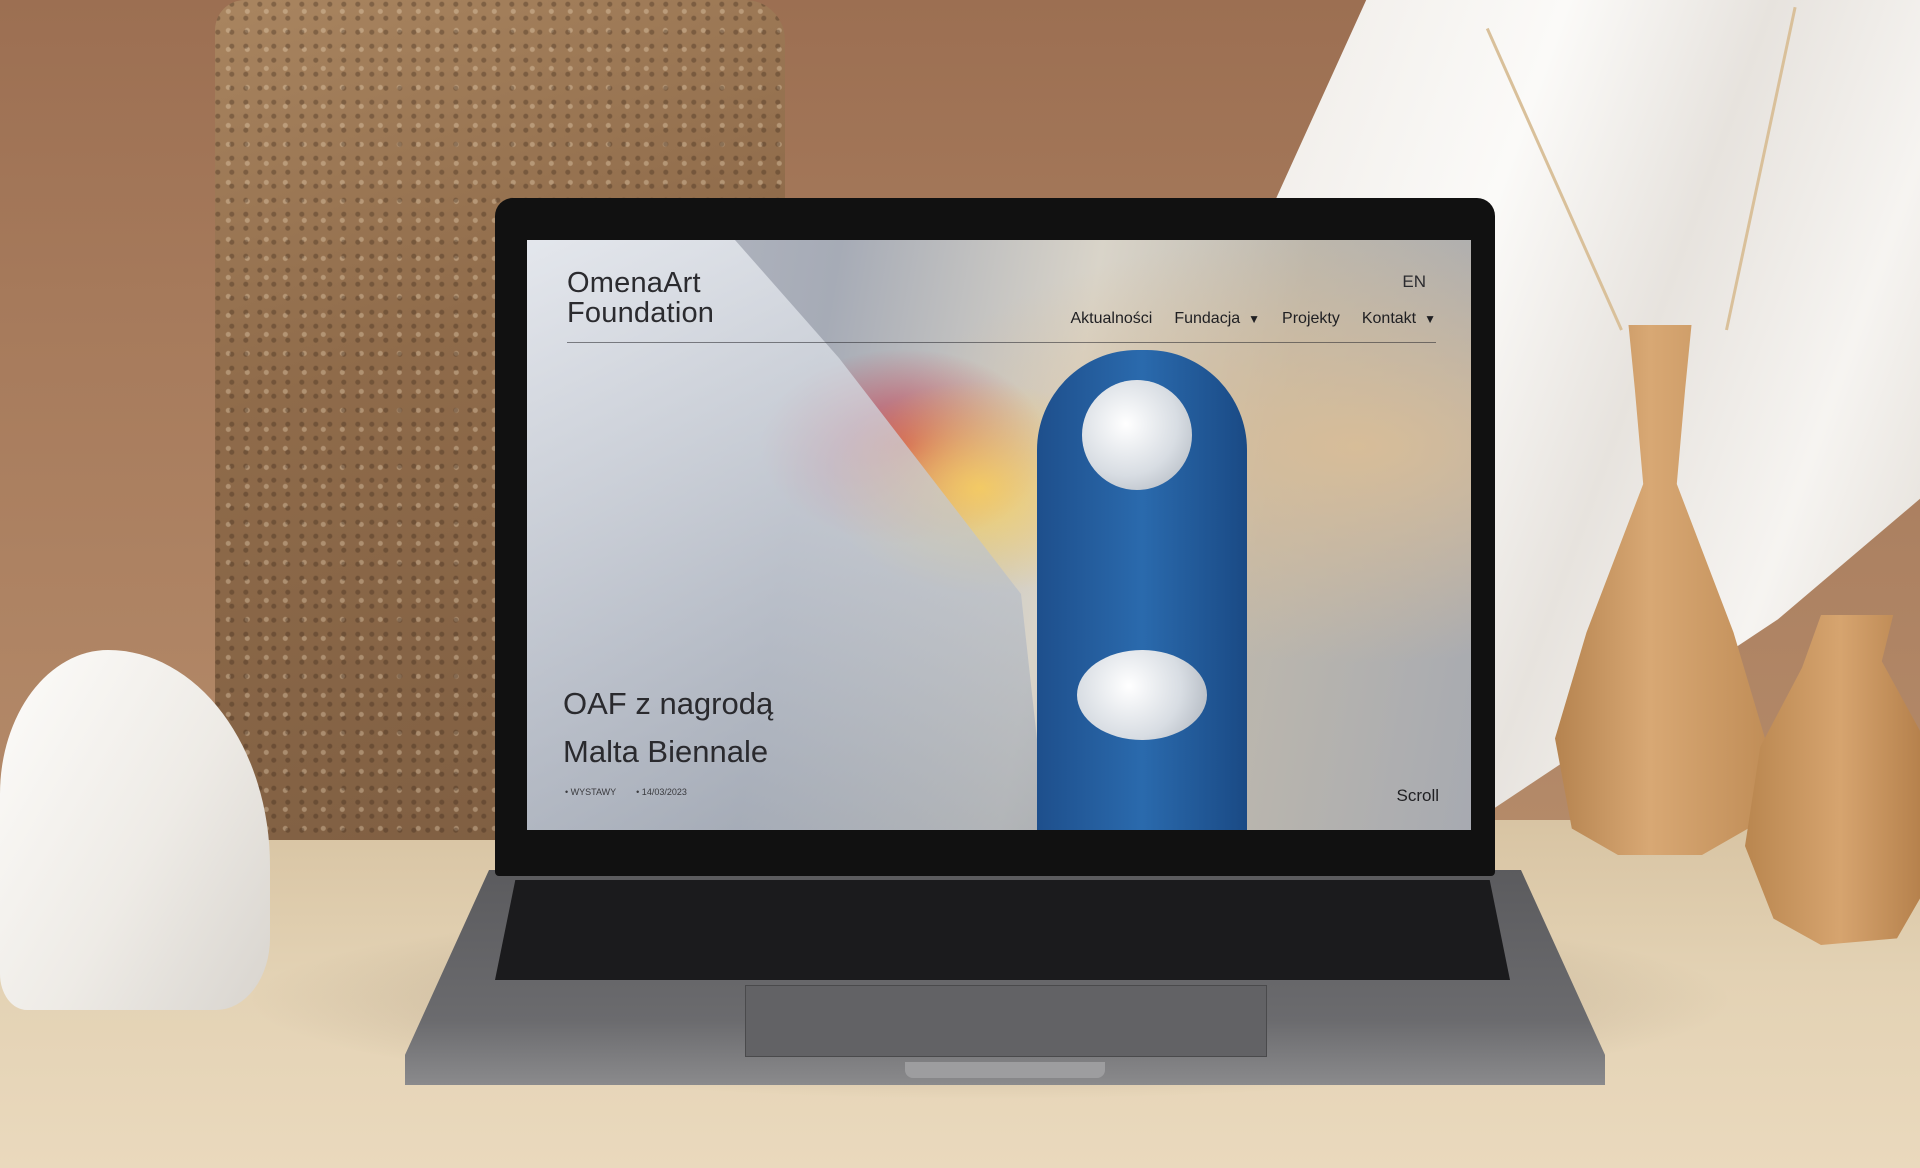 The height and width of the screenshot is (1168, 1920). I want to click on scroll-indicator: Scroll, so click(1417, 796).